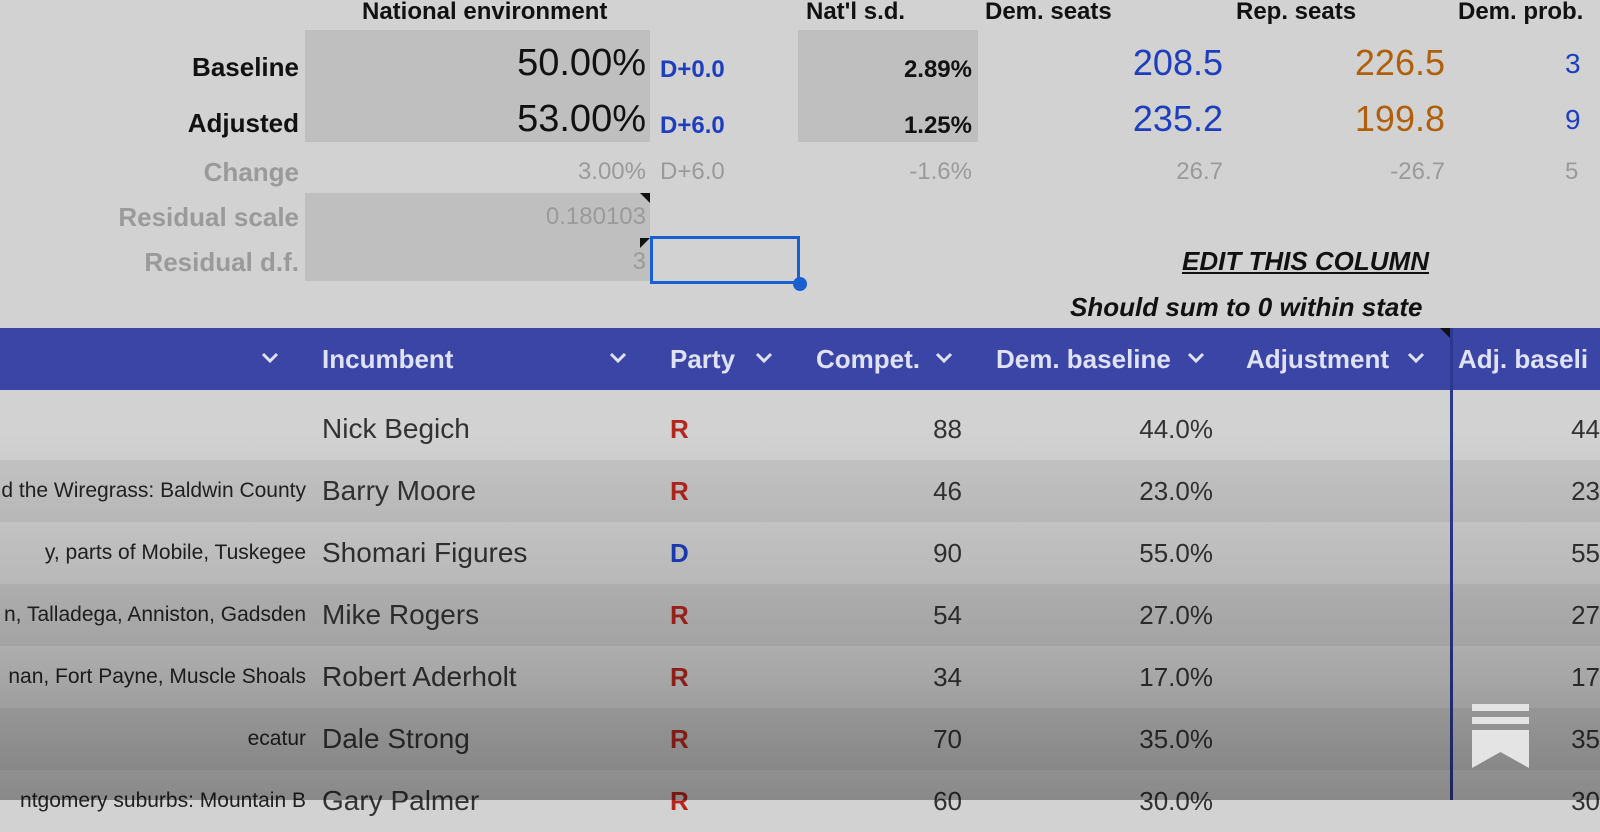 The width and height of the screenshot is (1600, 832). What do you see at coordinates (513, 119) in the screenshot?
I see `adjusted-env-value: 53.00%` at bounding box center [513, 119].